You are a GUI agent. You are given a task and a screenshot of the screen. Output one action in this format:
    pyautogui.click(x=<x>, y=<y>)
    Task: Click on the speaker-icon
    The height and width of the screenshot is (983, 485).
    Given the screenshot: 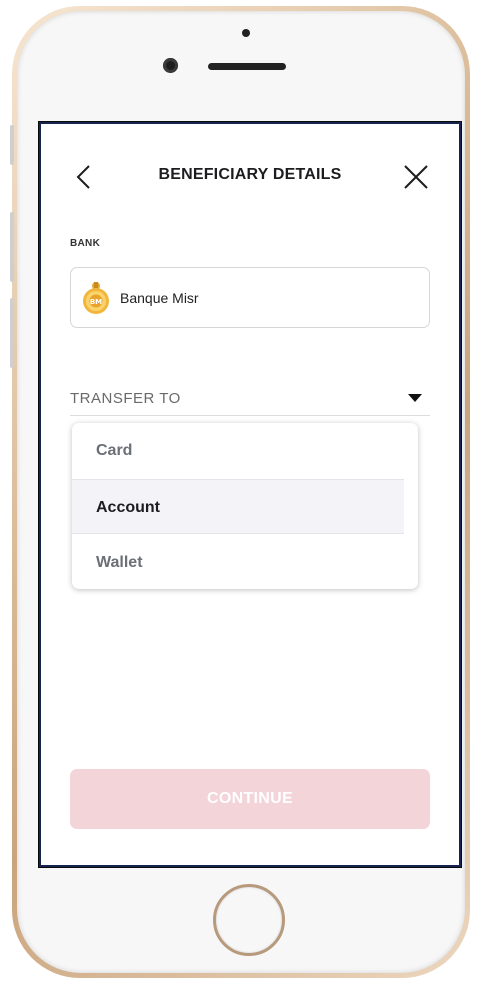 What is the action you would take?
    pyautogui.click(x=247, y=66)
    